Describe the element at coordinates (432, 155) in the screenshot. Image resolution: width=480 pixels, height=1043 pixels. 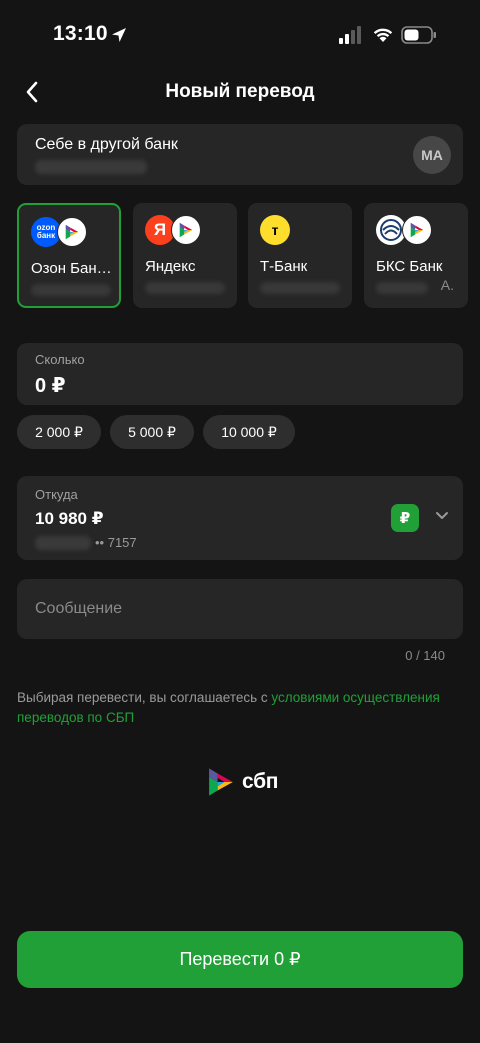
I see `avatar: МА` at that location.